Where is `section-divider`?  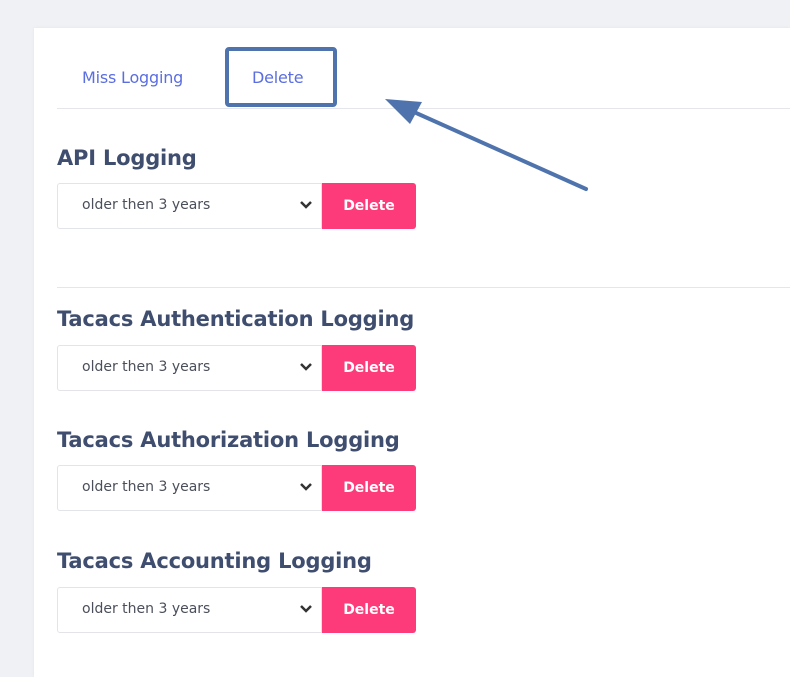 section-divider is located at coordinates (423, 287).